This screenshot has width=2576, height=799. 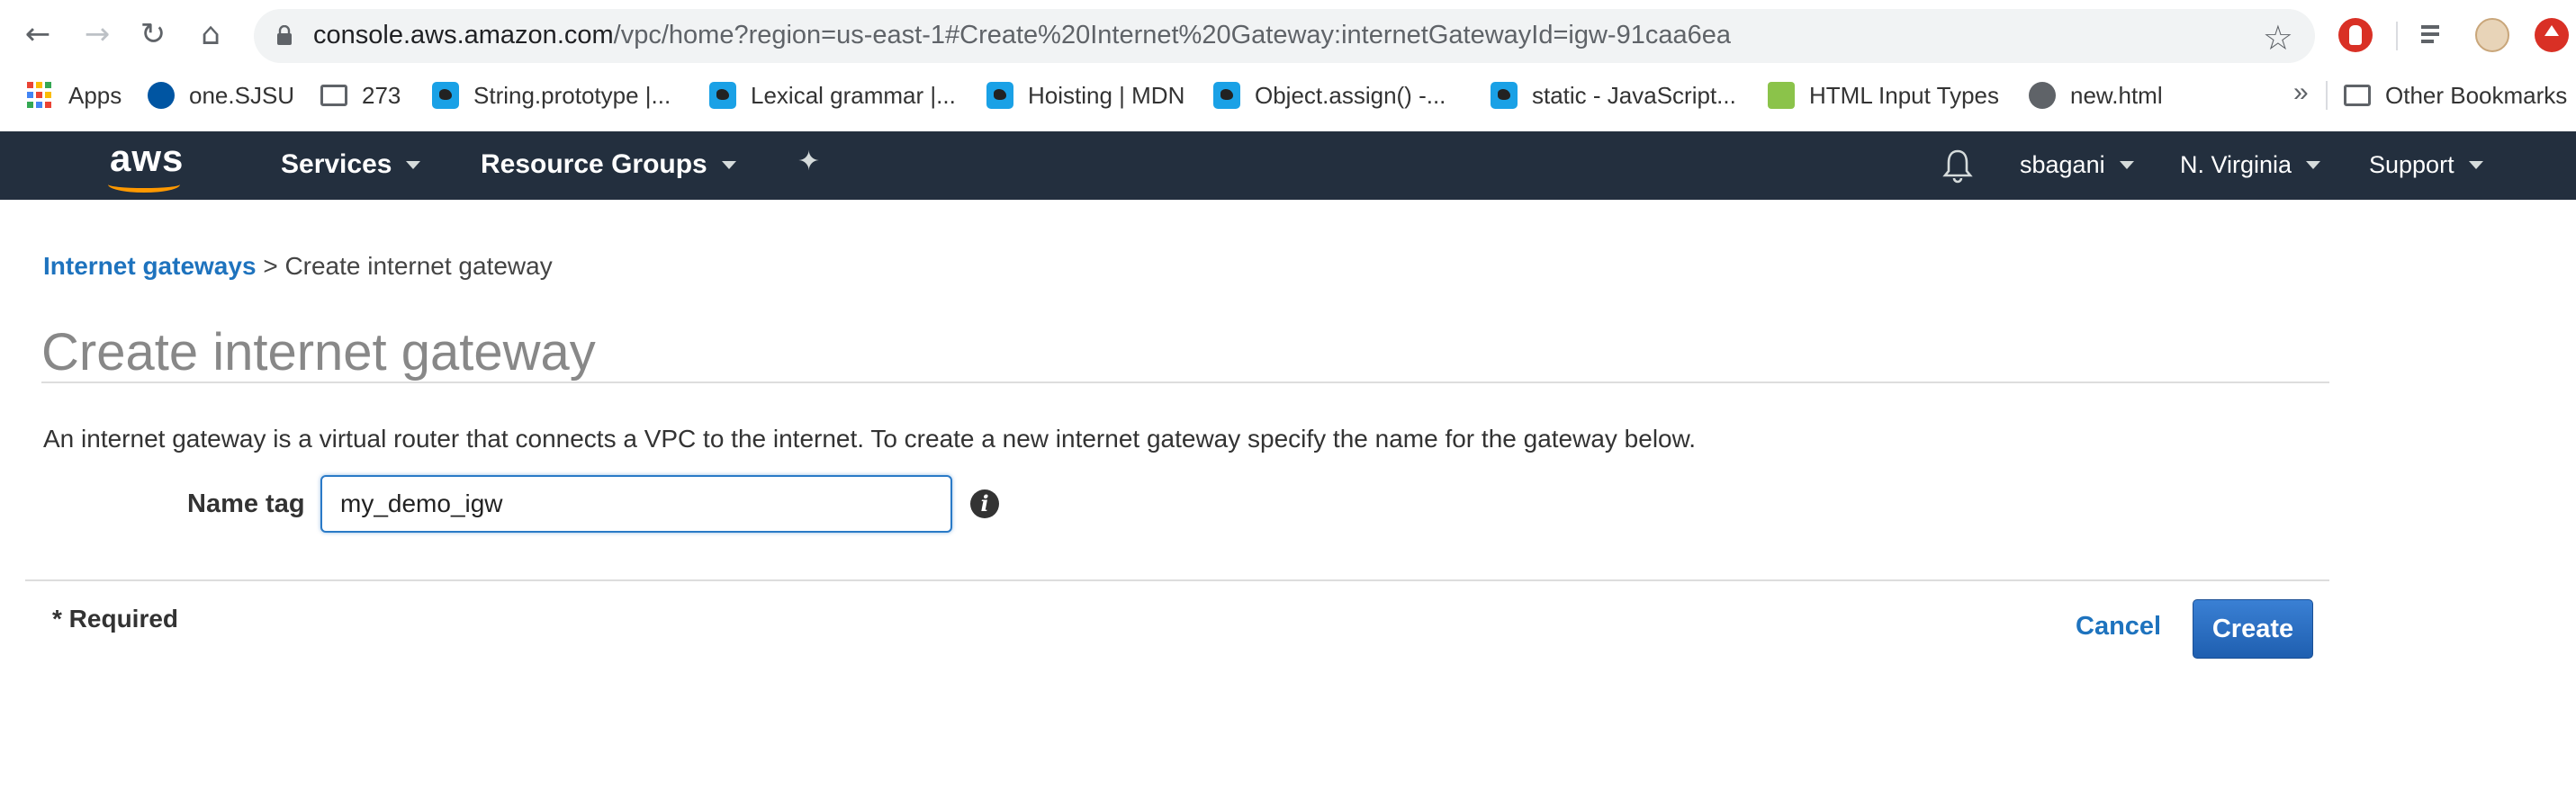 I want to click on toolbar-divider, so click(x=2397, y=36).